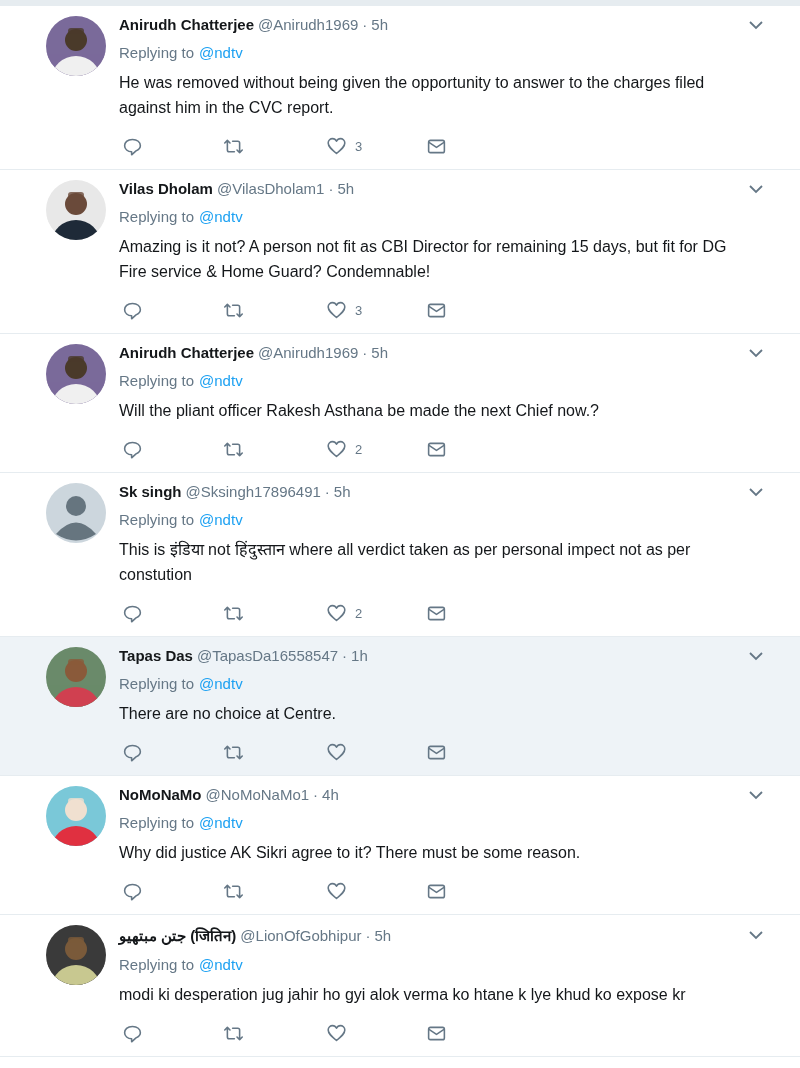 The height and width of the screenshot is (1068, 800). Describe the element at coordinates (359, 411) in the screenshot. I see `tweet-text: Will the pliant officer Rakesh Asthana be made the next Chief now.?` at that location.